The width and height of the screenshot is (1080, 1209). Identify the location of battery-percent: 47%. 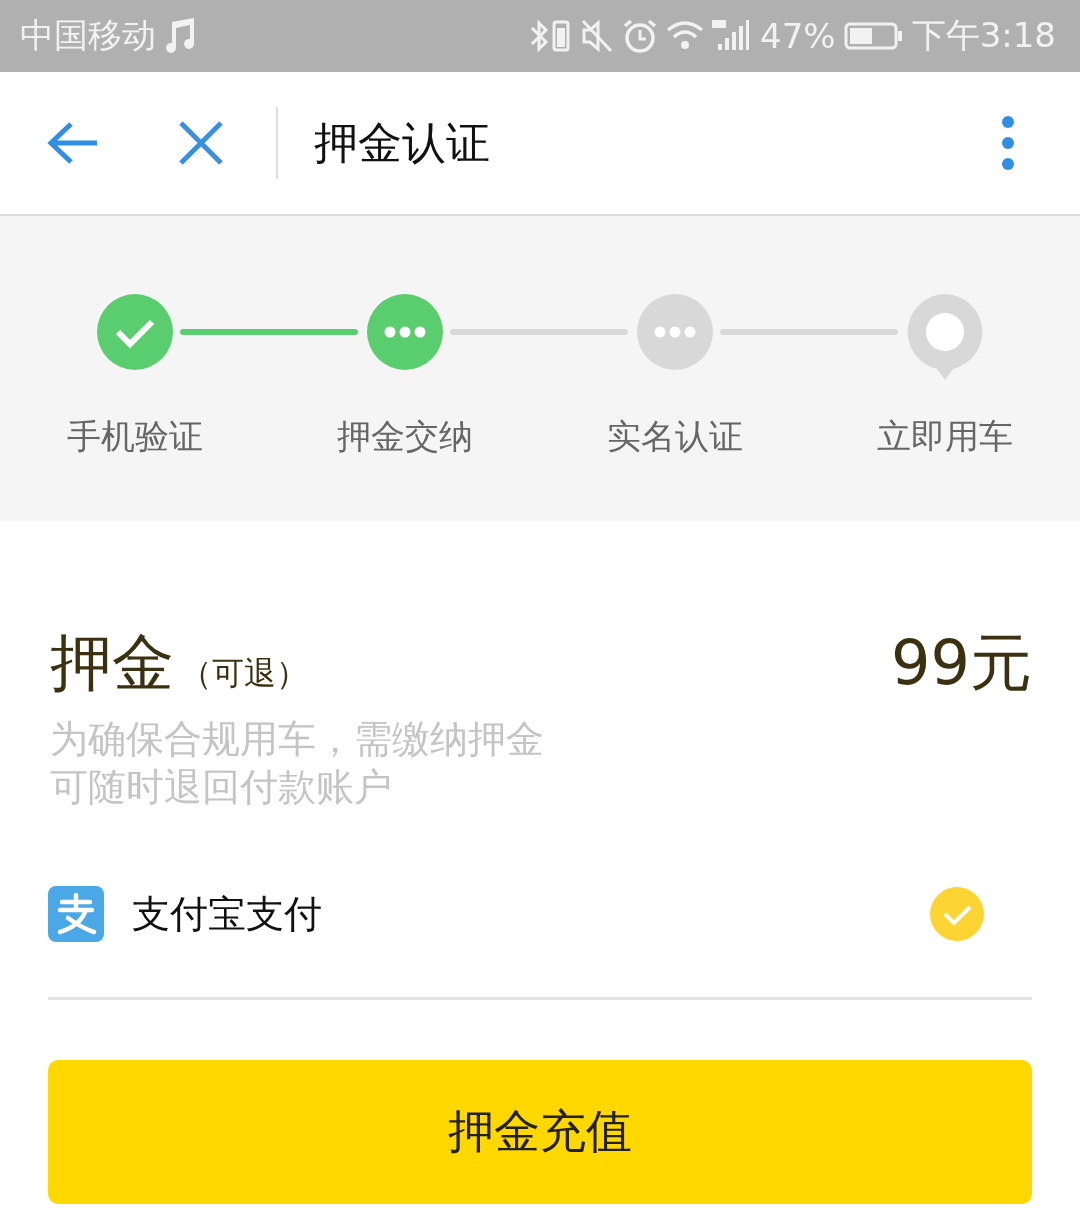
(798, 36).